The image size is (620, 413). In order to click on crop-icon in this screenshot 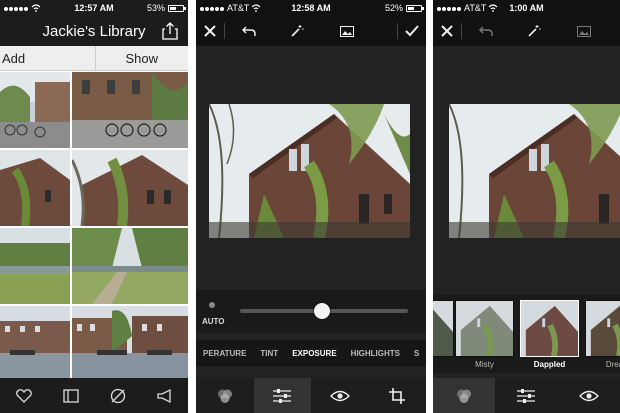, I will do `click(397, 395)`.